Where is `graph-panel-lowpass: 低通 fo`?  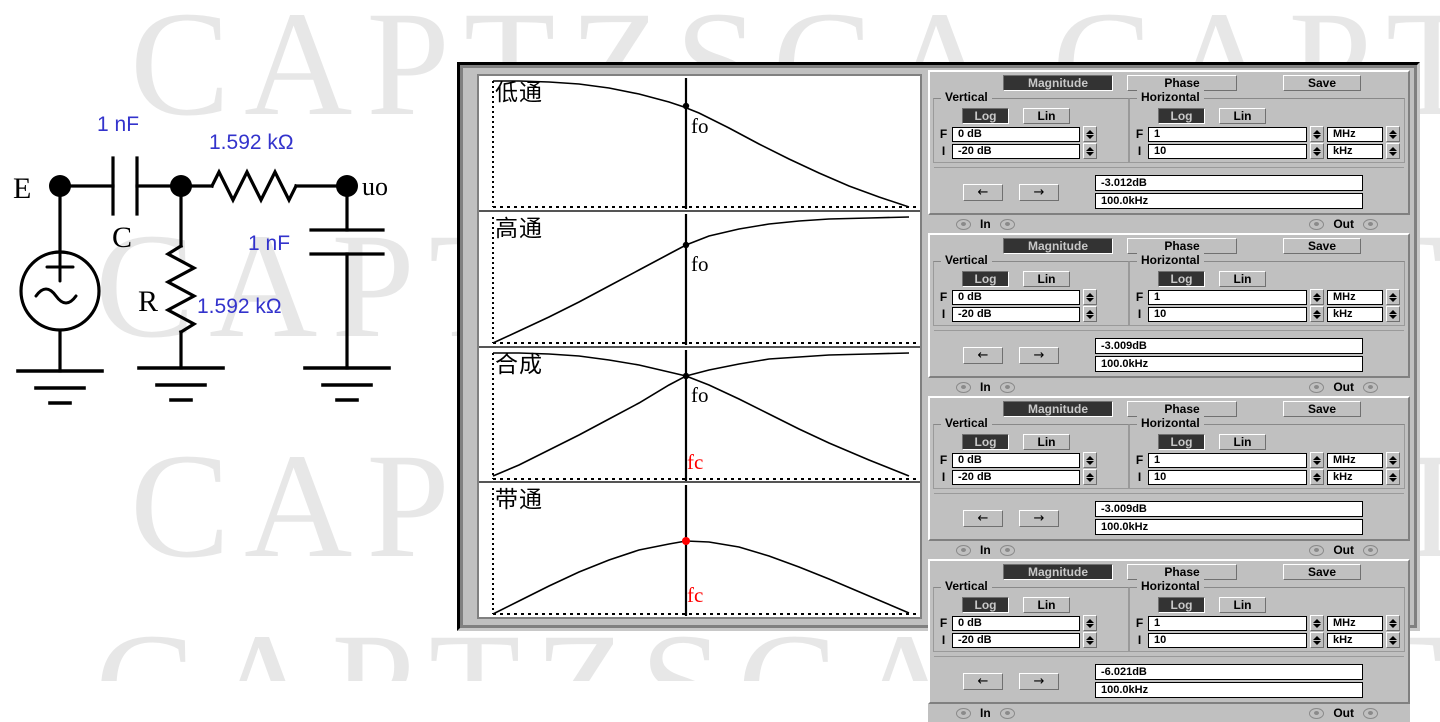 graph-panel-lowpass: 低通 fo is located at coordinates (699, 144).